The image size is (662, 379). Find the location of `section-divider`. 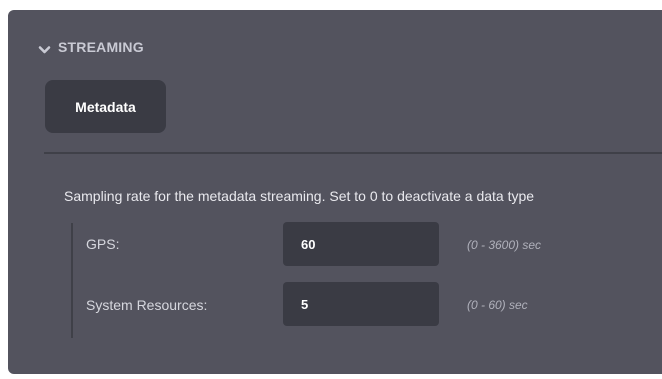

section-divider is located at coordinates (353, 153).